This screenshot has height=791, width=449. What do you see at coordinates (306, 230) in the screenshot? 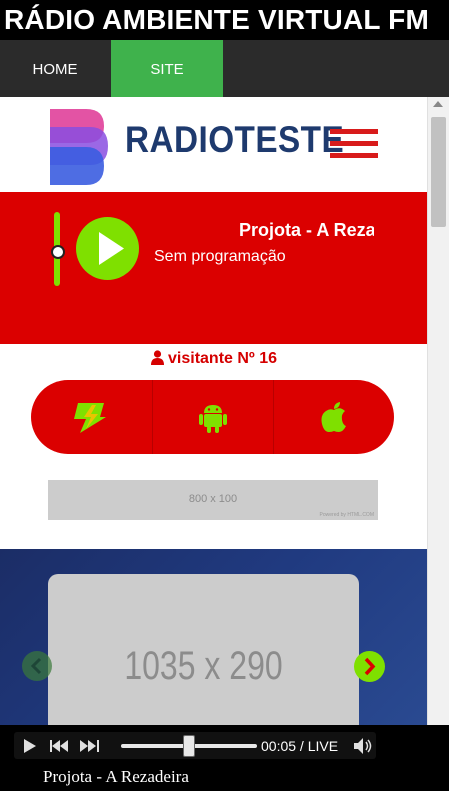
I see `now-playing-text: Projota - A Rezadeira` at bounding box center [306, 230].